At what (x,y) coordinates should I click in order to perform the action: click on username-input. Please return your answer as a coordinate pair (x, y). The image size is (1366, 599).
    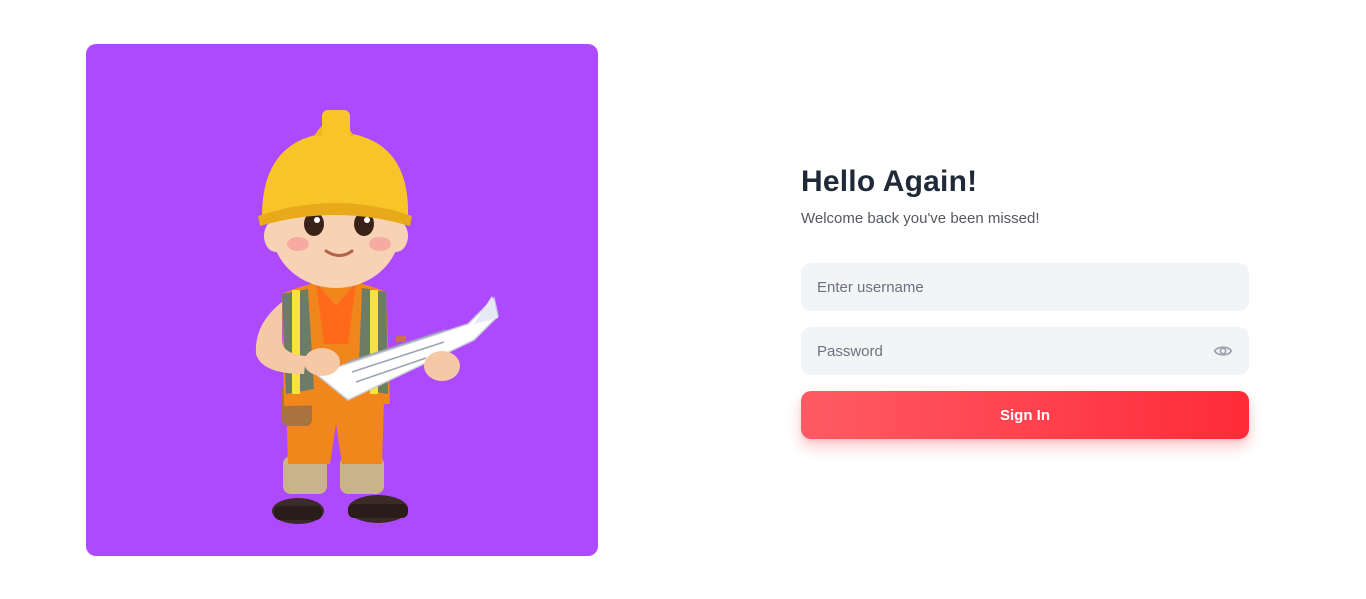
    Looking at the image, I should click on (1025, 287).